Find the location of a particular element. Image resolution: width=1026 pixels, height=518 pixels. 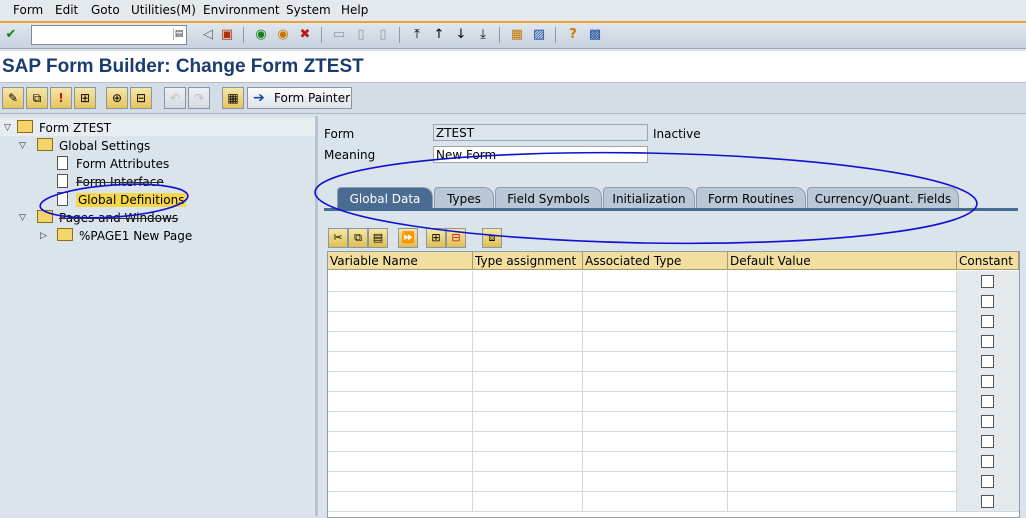

collapse-icon: ▷ is located at coordinates (45, 236).